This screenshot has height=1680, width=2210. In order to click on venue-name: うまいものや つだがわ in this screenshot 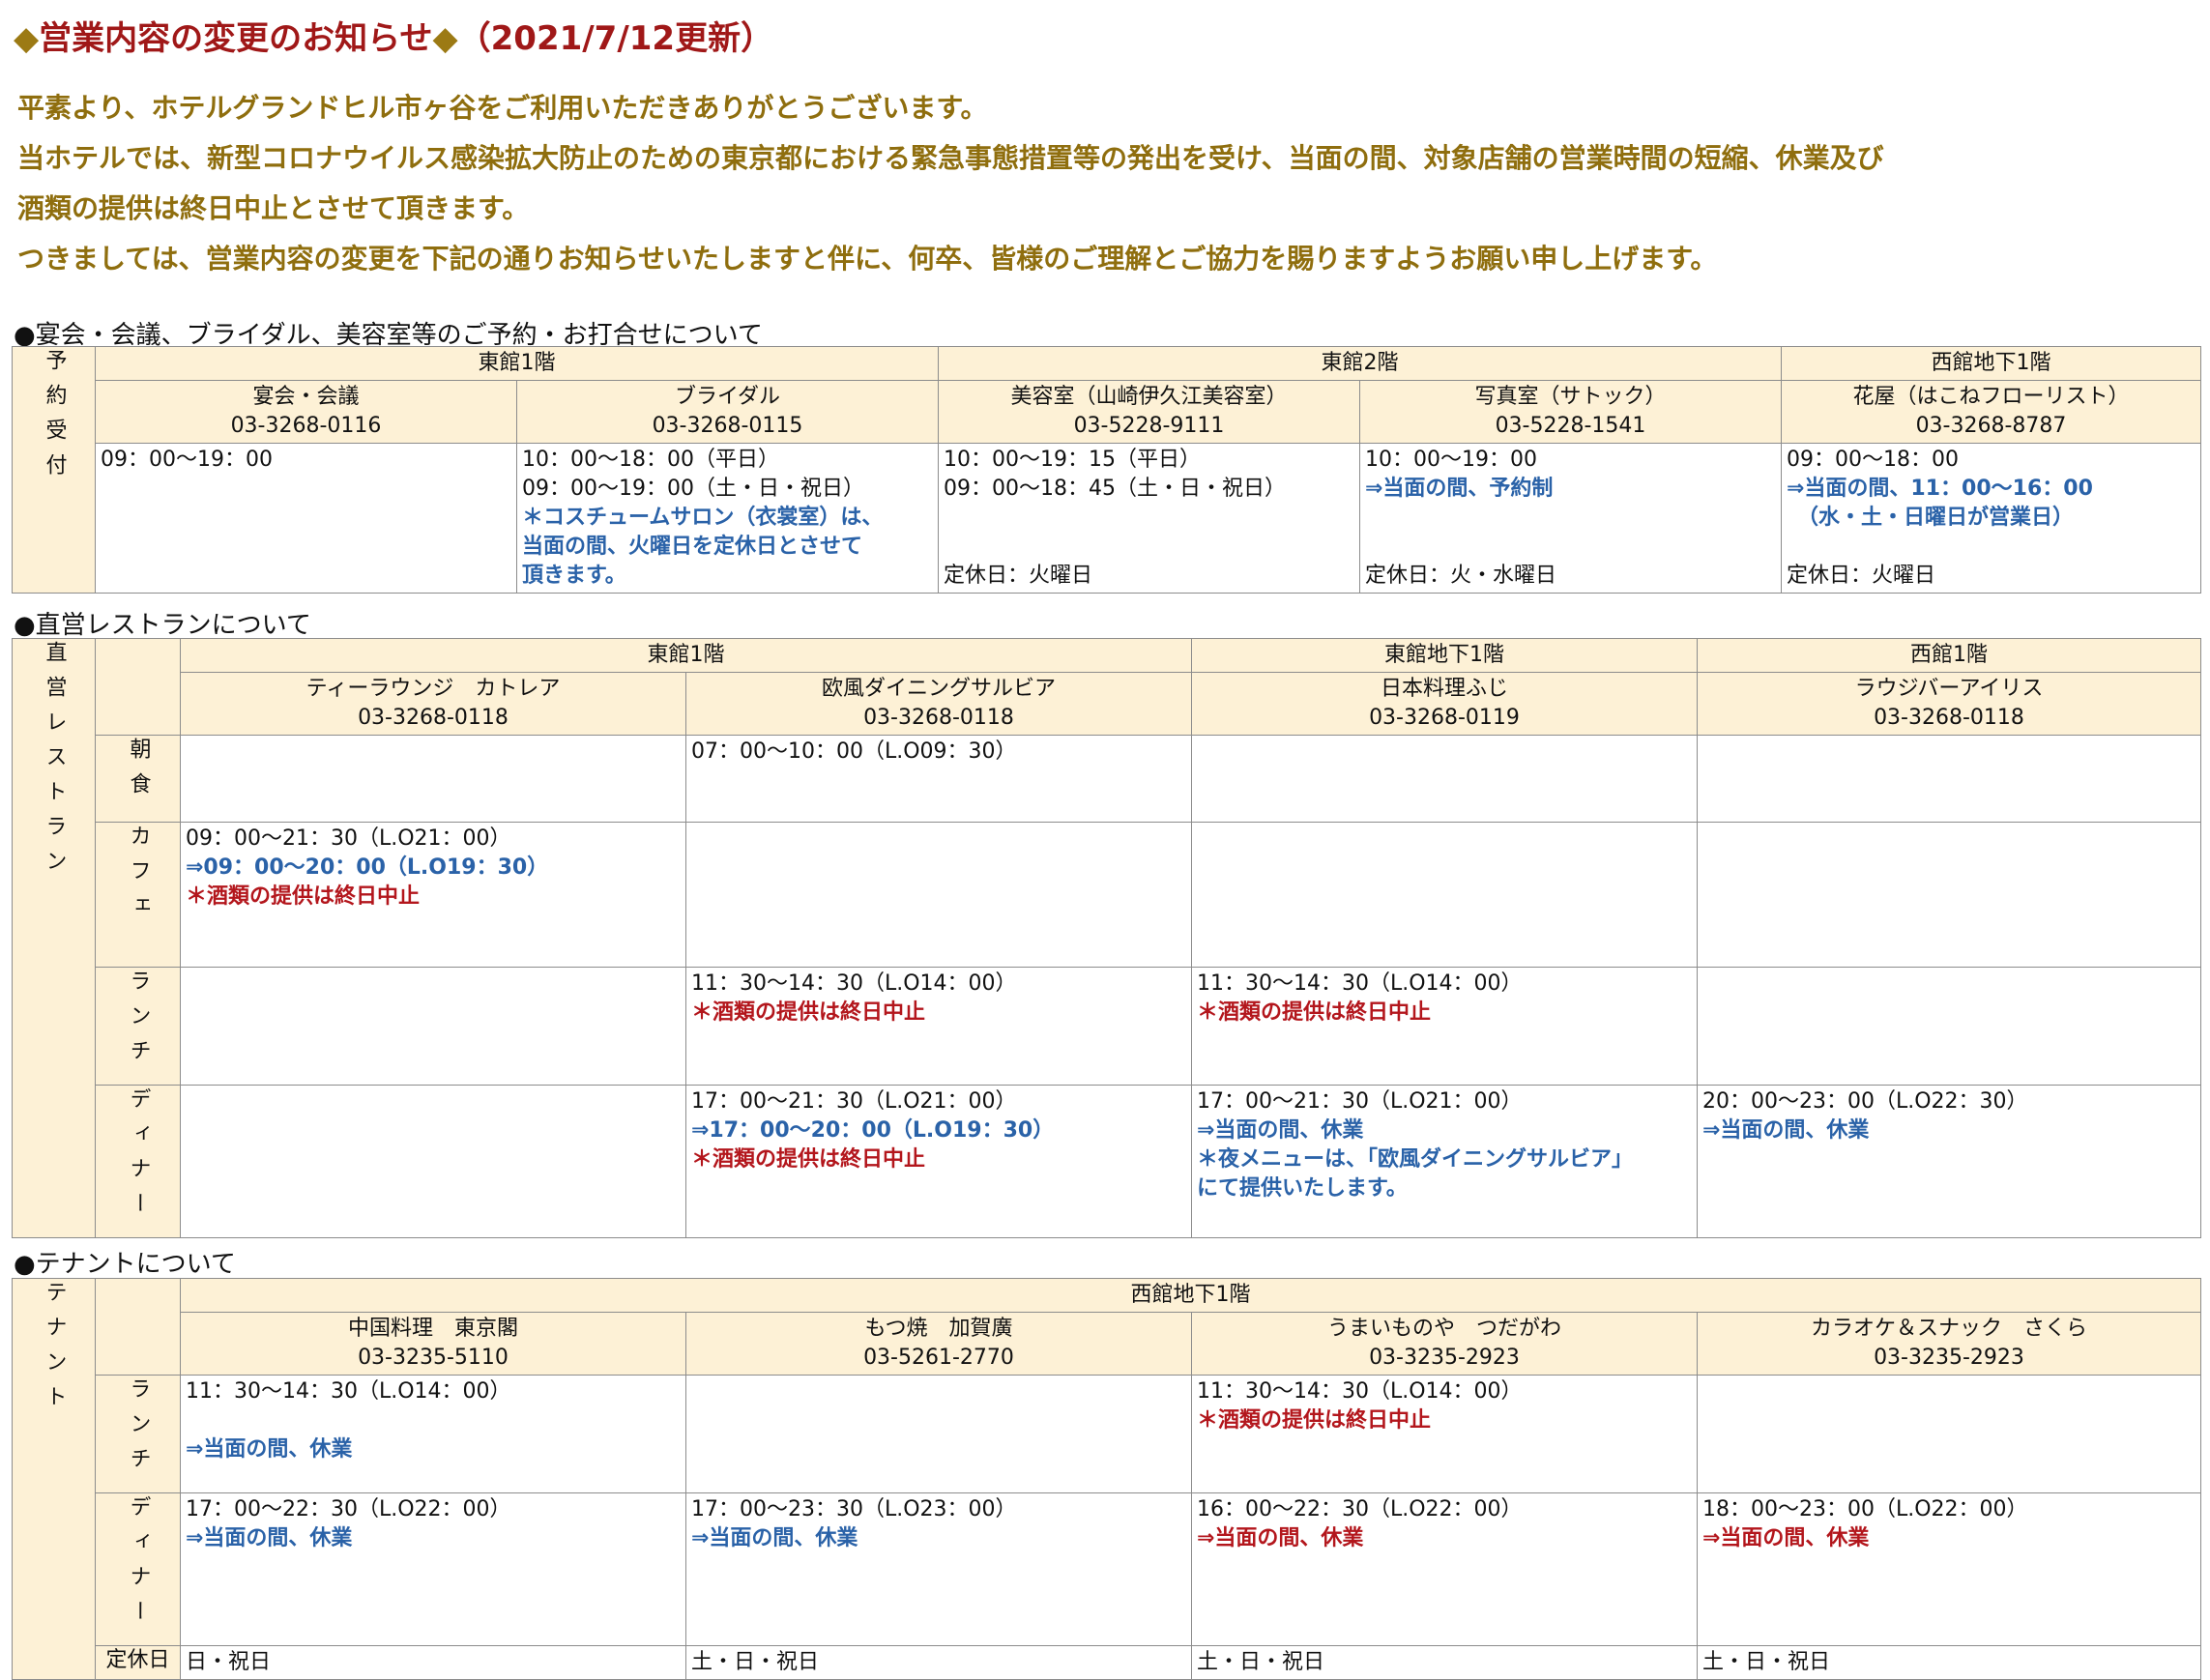, I will do `click(1444, 1329)`.